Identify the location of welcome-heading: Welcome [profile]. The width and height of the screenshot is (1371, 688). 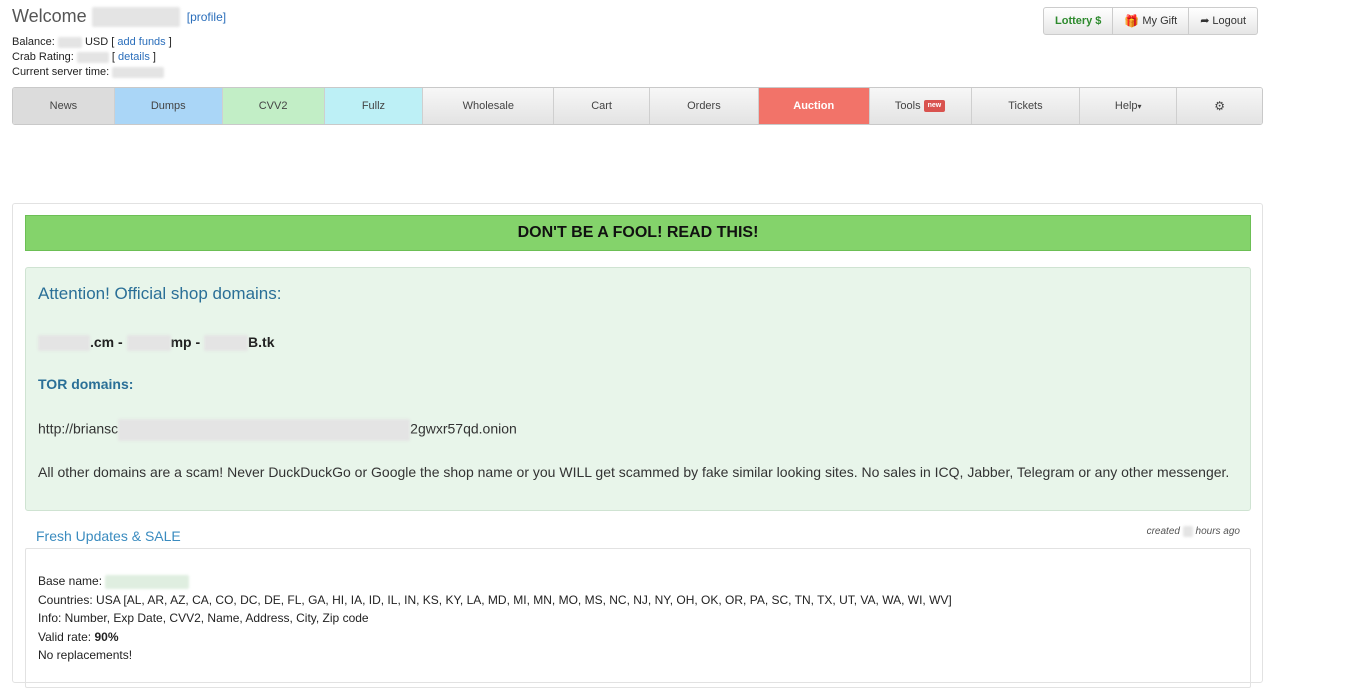
(119, 17).